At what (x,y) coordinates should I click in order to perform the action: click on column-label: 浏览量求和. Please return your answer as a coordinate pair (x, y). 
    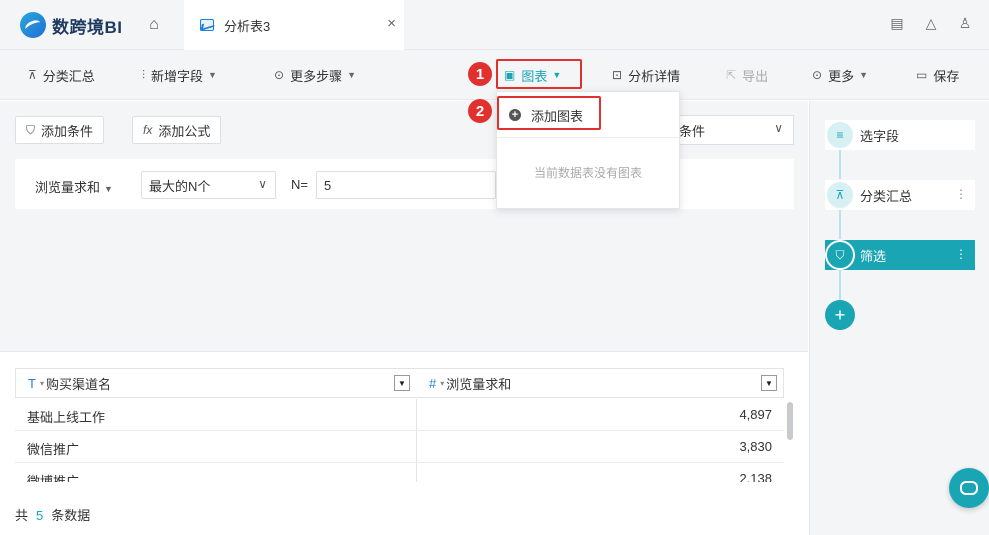
    Looking at the image, I should click on (479, 384).